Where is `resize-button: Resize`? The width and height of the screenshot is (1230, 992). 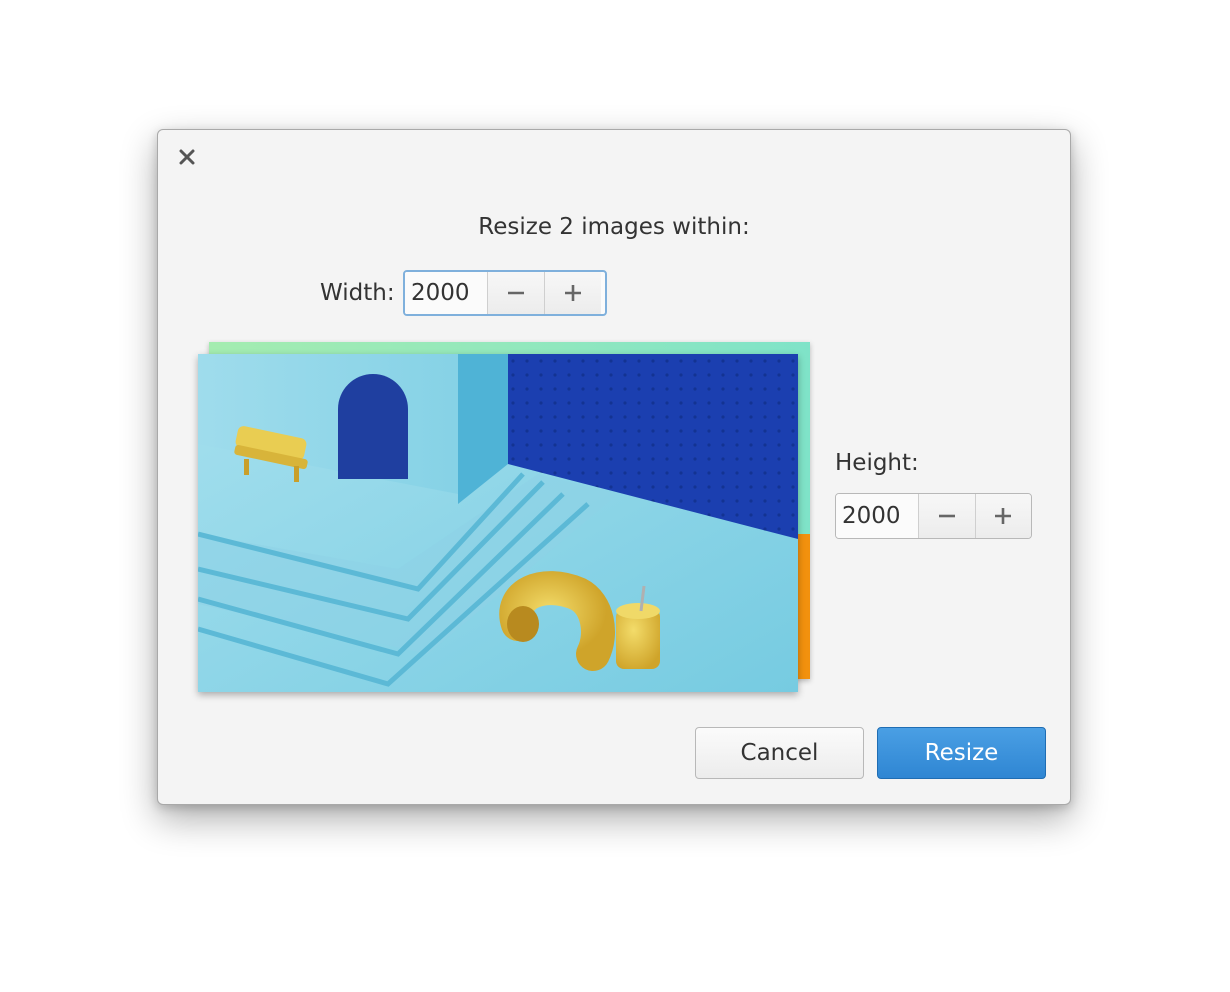
resize-button: Resize is located at coordinates (961, 753).